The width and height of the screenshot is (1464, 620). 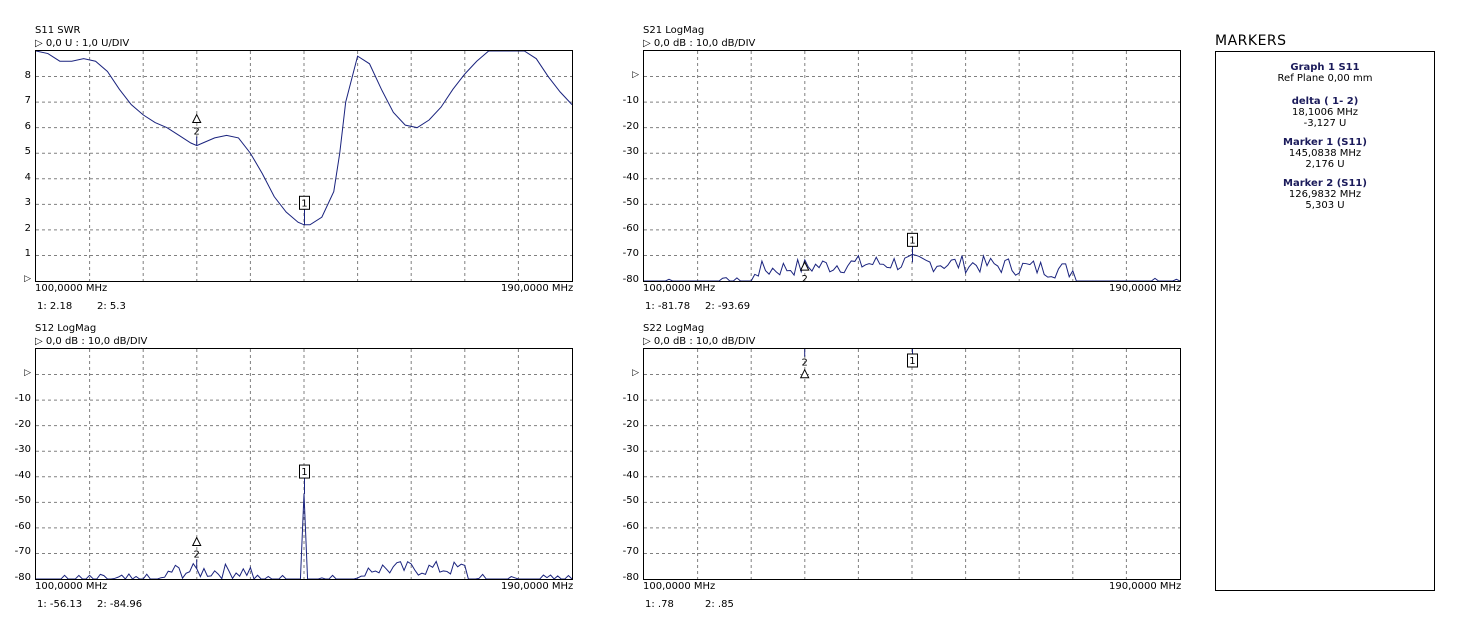 I want to click on graph-title-s12: S12 LogMag, so click(x=66, y=328).